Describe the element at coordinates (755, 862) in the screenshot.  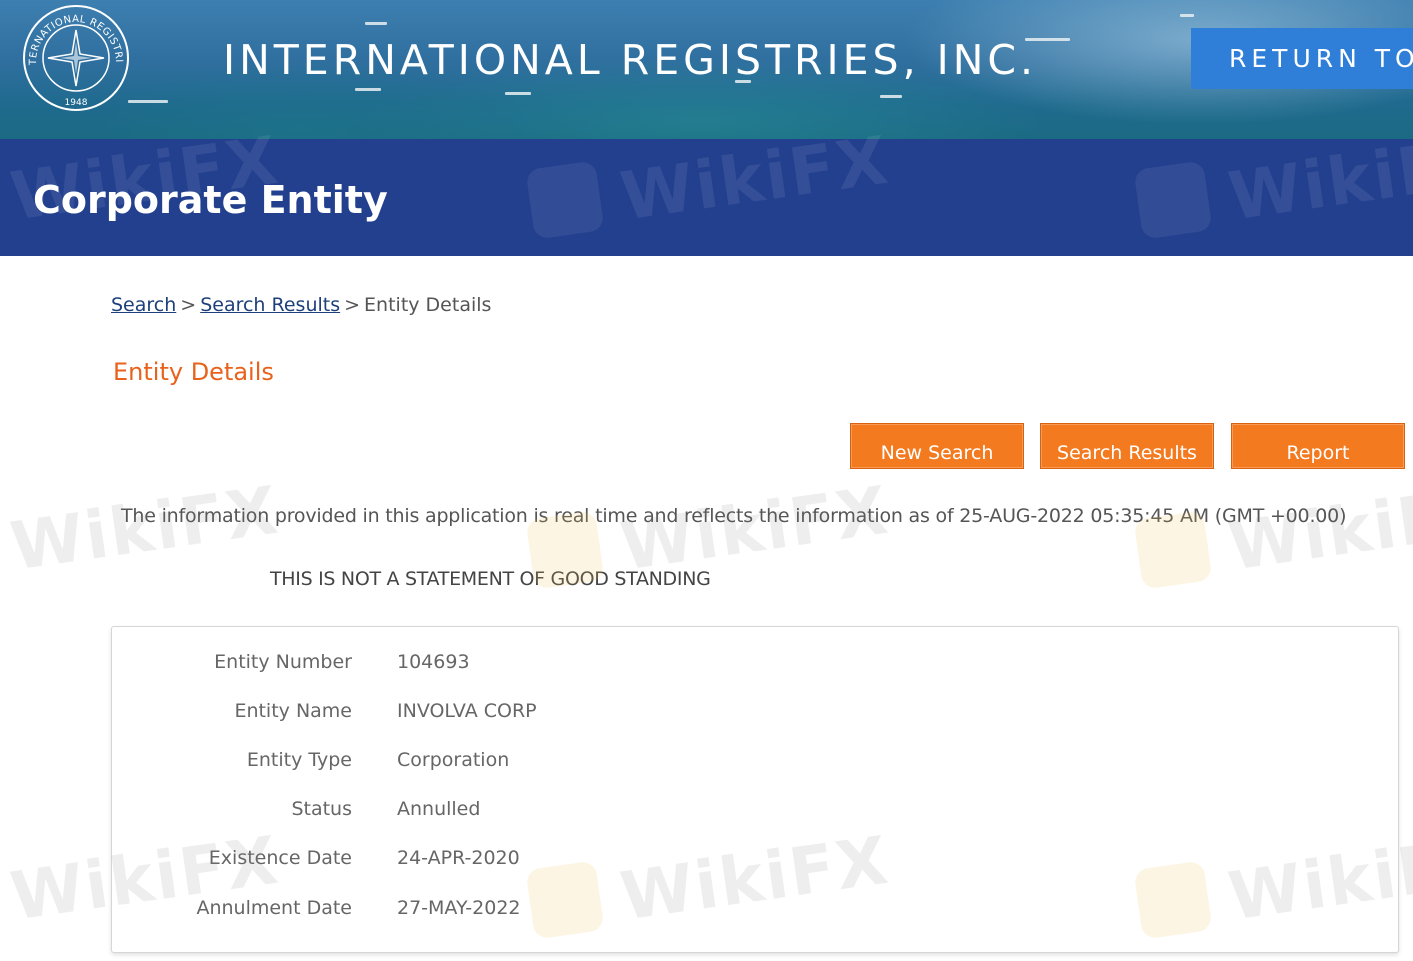
I see `detail-row-existence-date: Existence Date 24-APR-2020` at that location.